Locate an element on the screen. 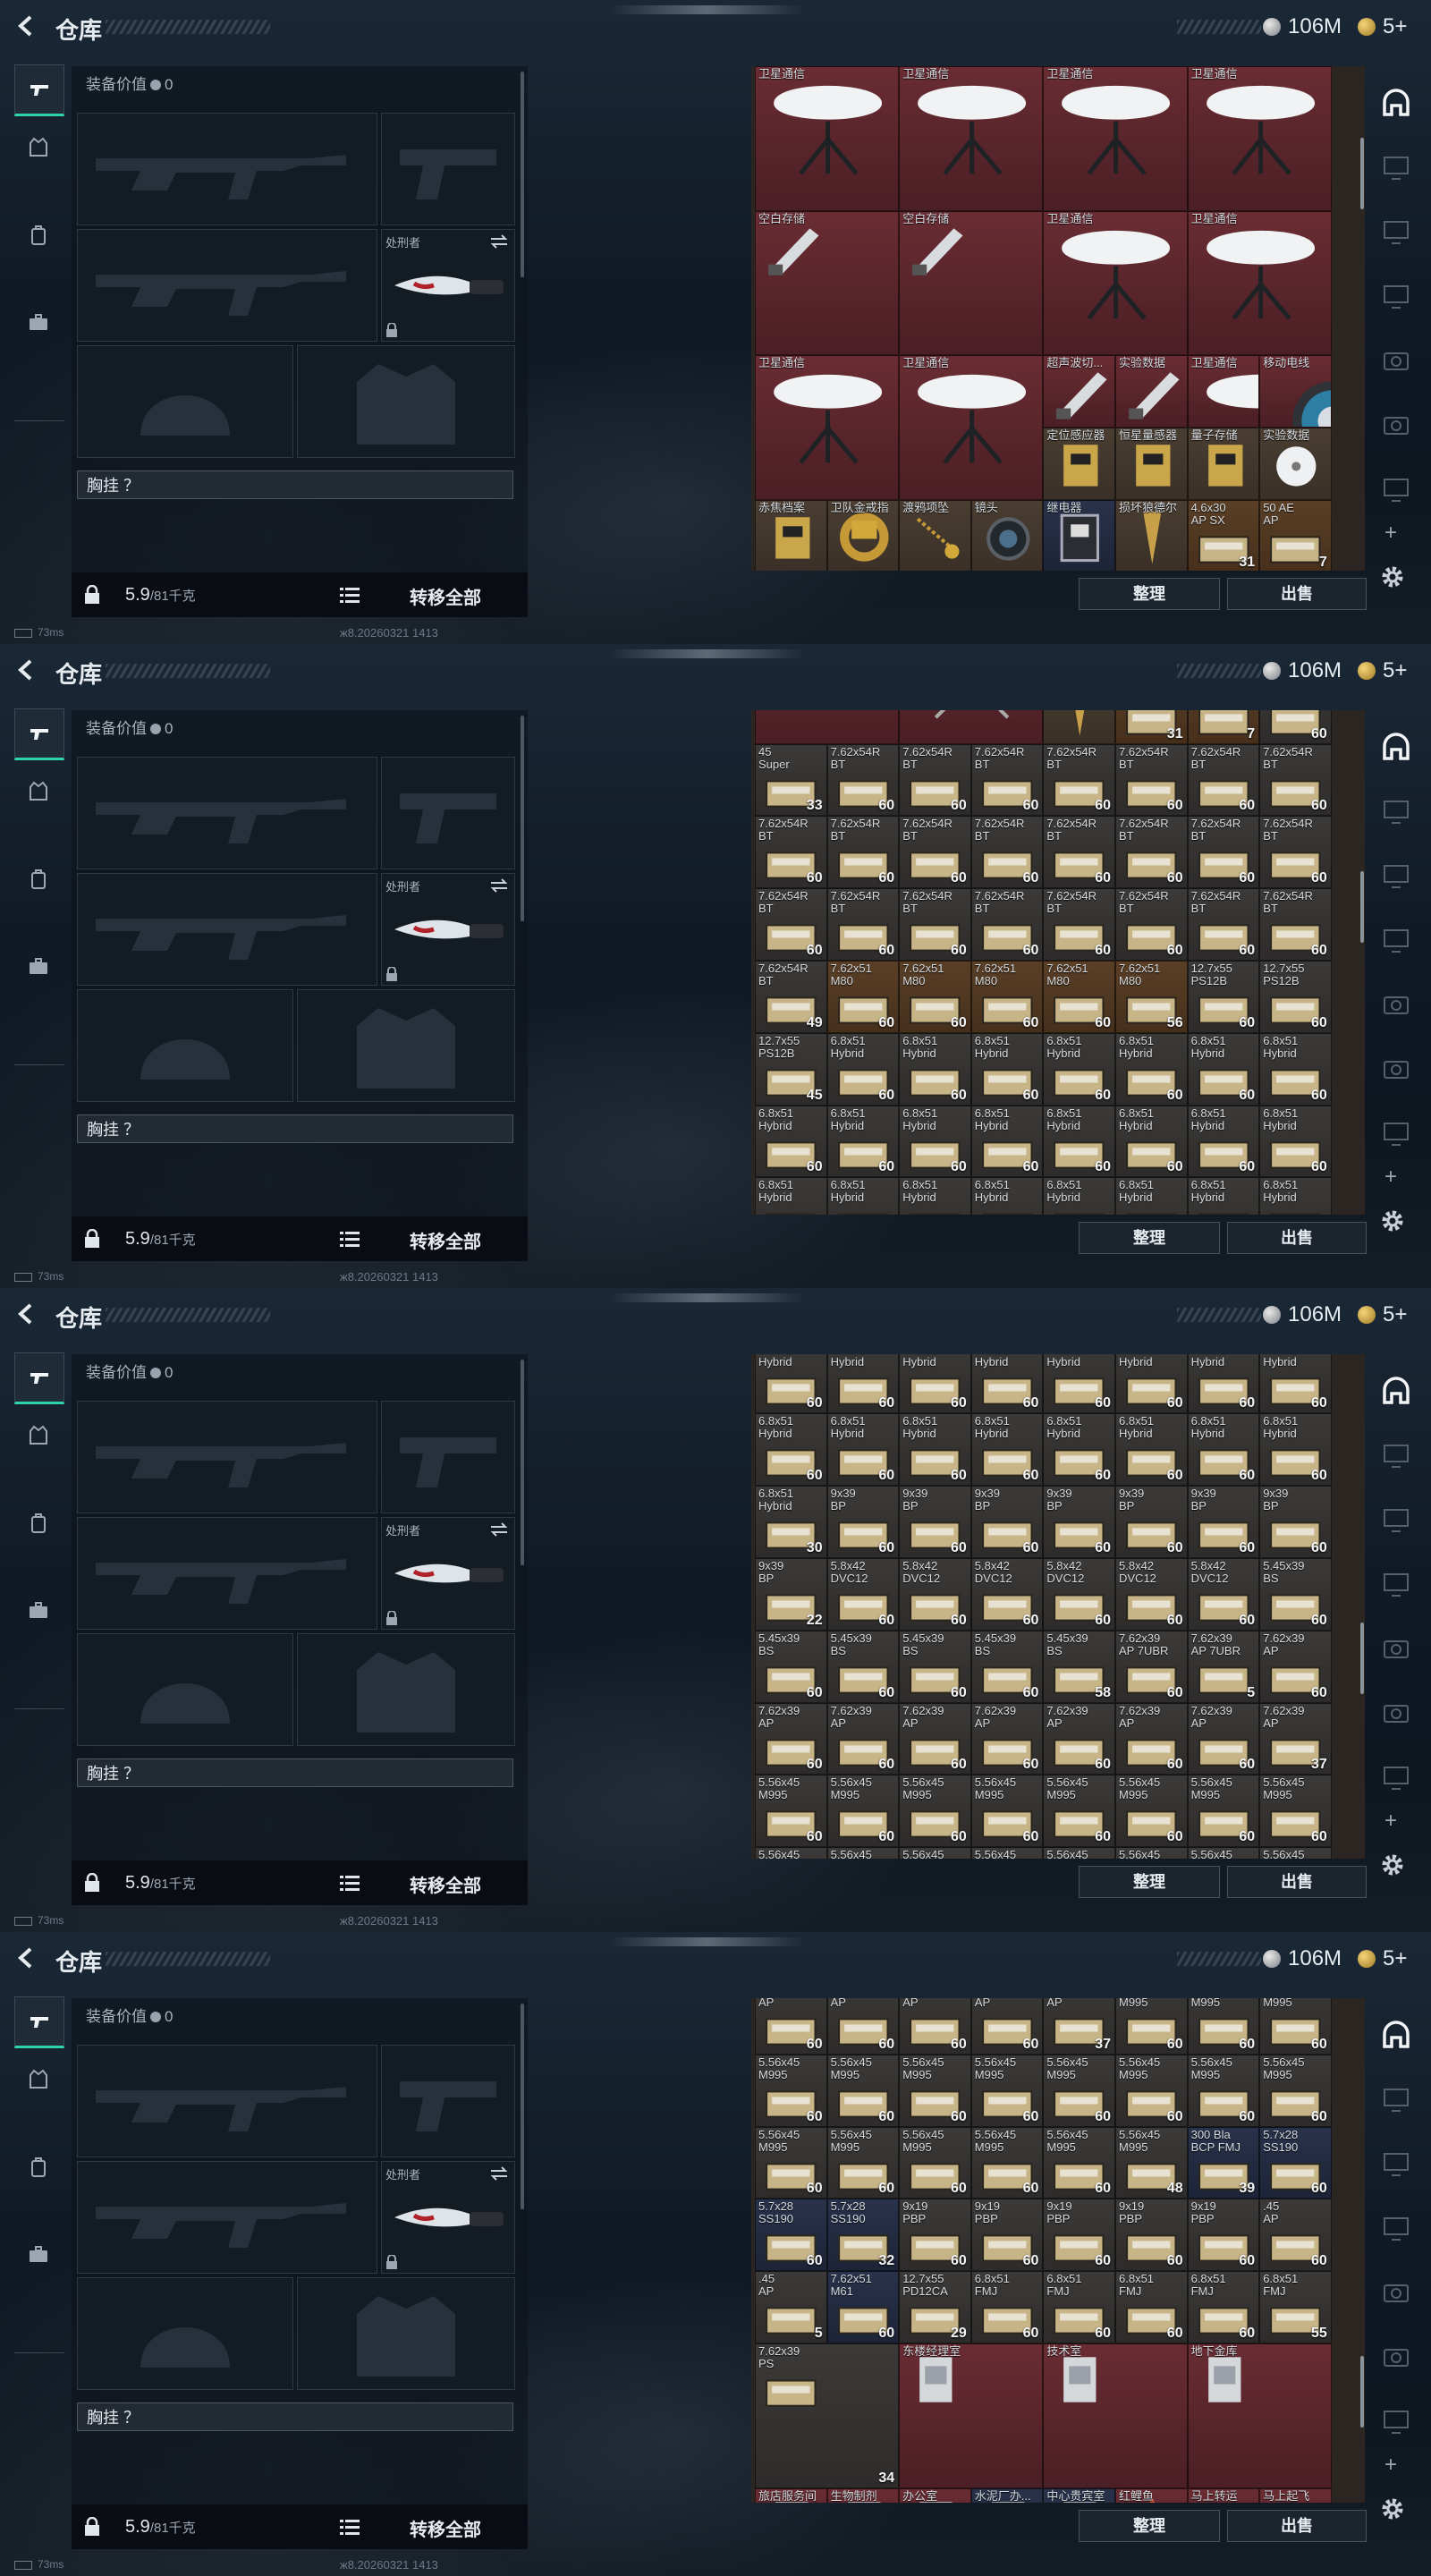 Image resolution: width=1431 pixels, height=2576 pixels. stash-item: 9x19 PBP 60 is located at coordinates (1151, 2235).